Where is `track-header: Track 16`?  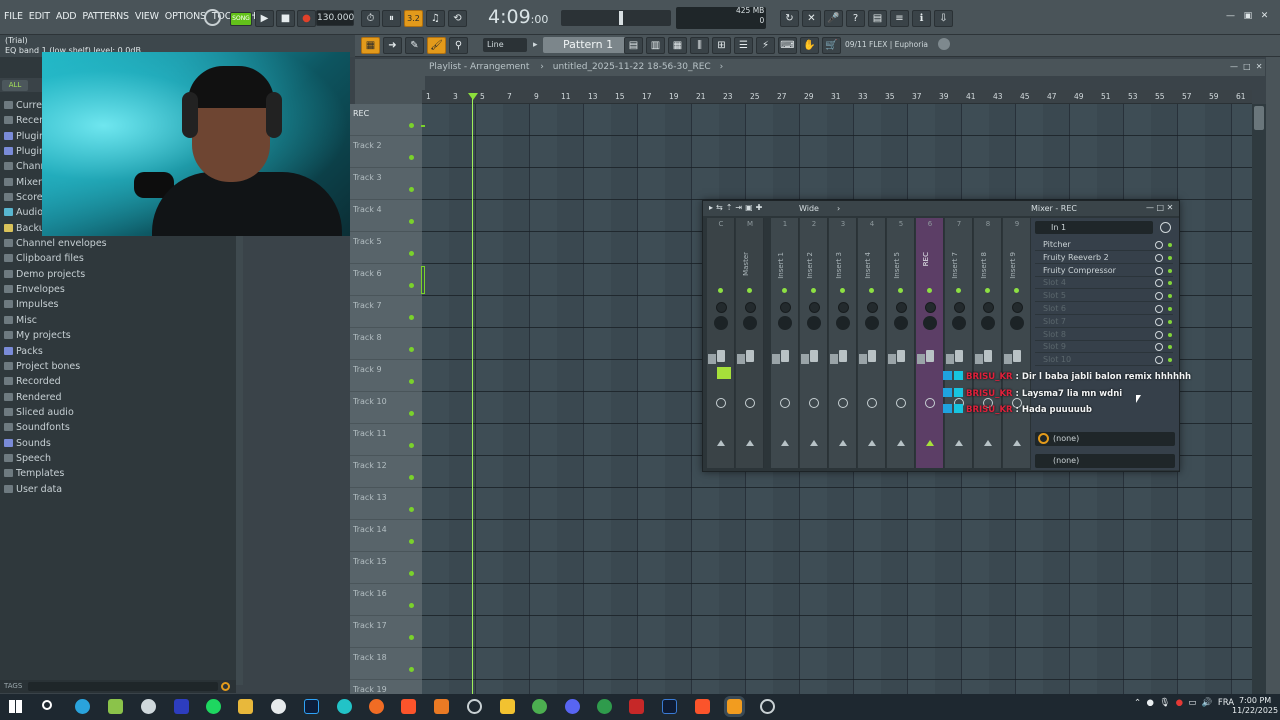 track-header: Track 16 is located at coordinates (386, 600).